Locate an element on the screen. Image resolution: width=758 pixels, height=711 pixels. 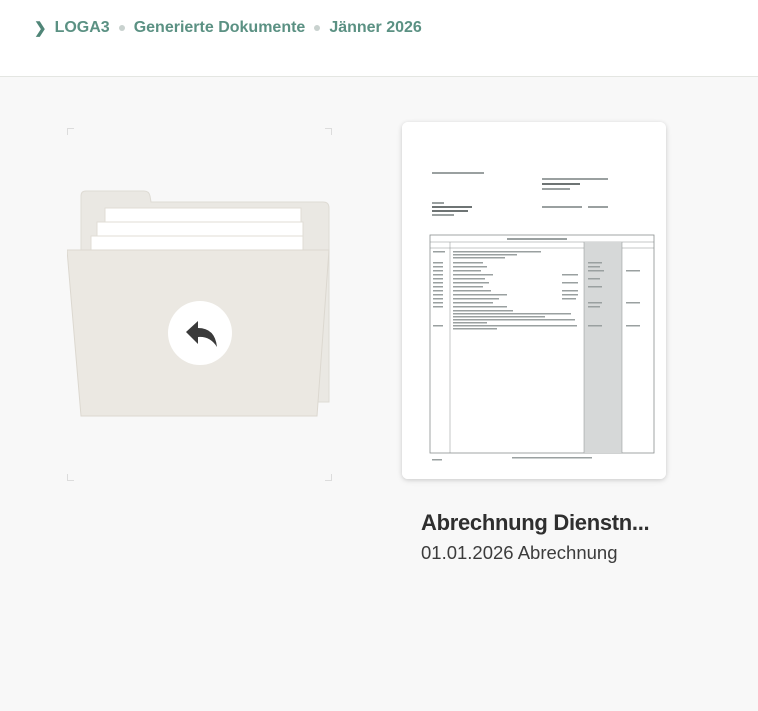
breadcrumb-item-loga3: LOGA3 is located at coordinates (82, 28).